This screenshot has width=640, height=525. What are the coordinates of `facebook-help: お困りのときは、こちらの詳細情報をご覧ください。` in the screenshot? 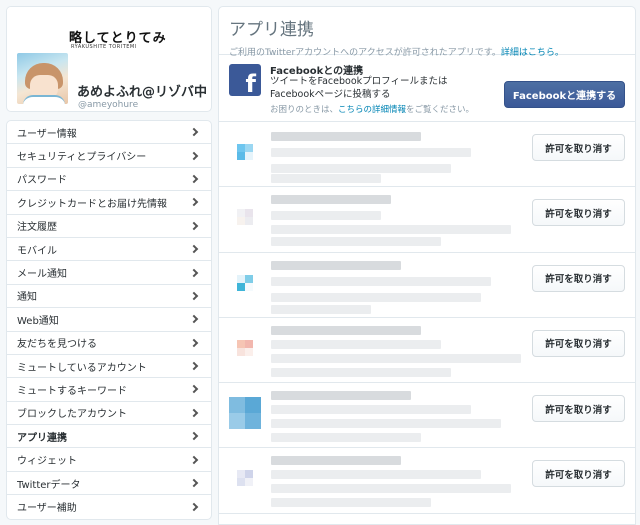 It's located at (372, 110).